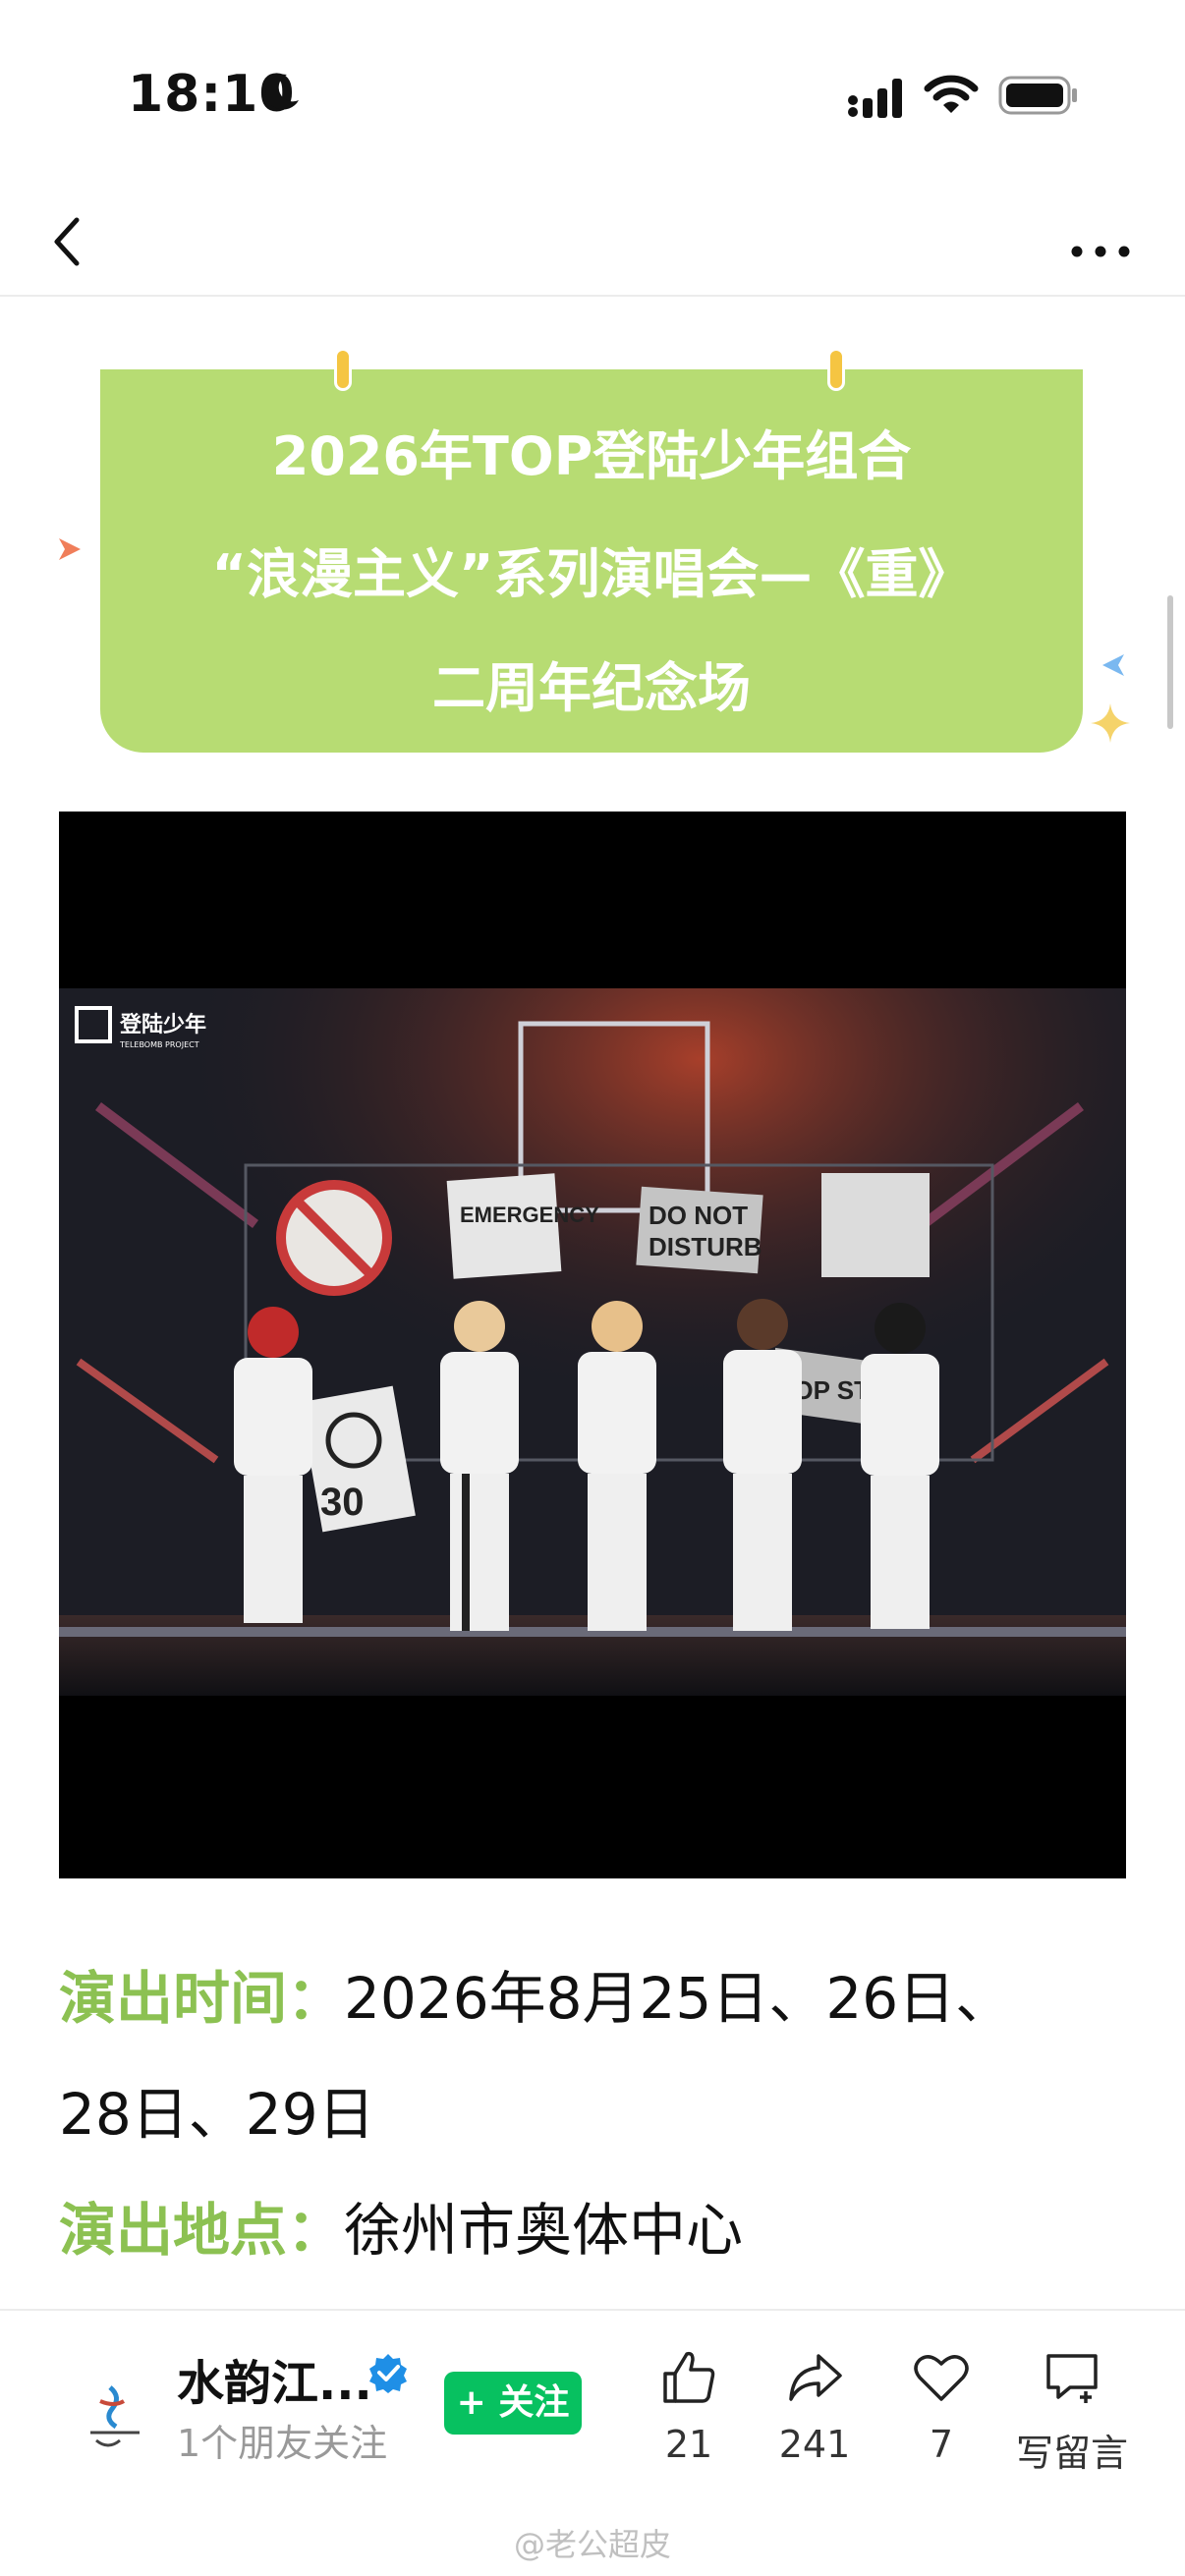 This screenshot has height=2576, width=1185. Describe the element at coordinates (875, 98) in the screenshot. I see `signal-icon` at that location.